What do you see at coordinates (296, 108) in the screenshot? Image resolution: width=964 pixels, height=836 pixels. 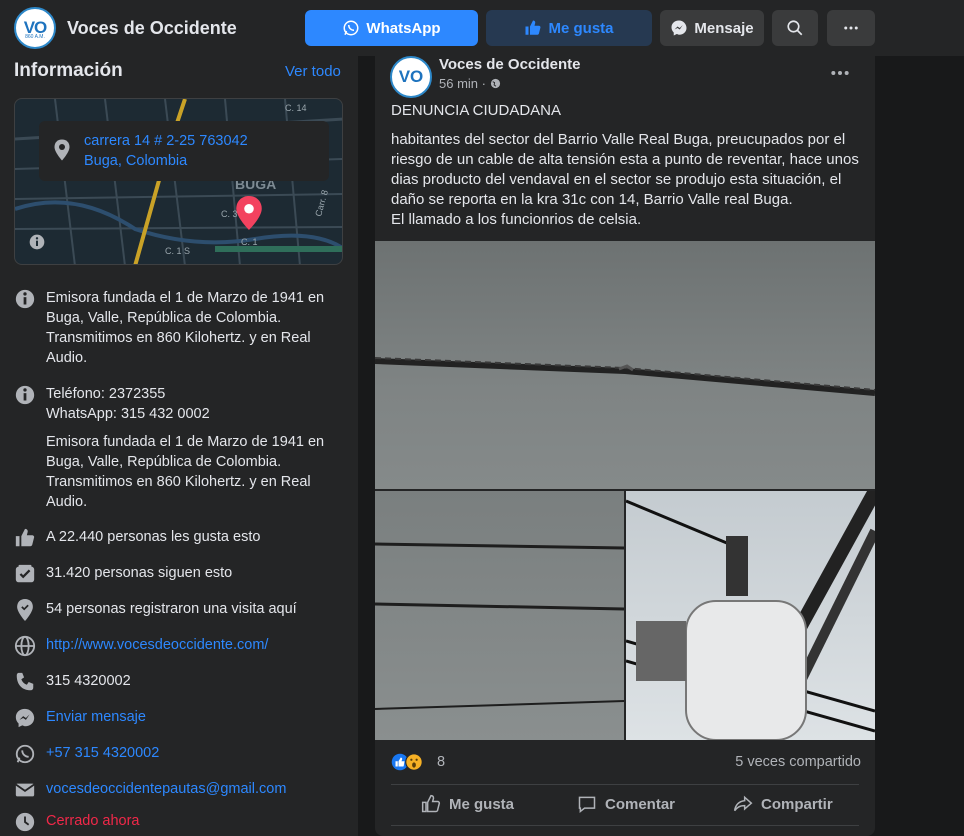 I see `map-label-street: C. 14` at bounding box center [296, 108].